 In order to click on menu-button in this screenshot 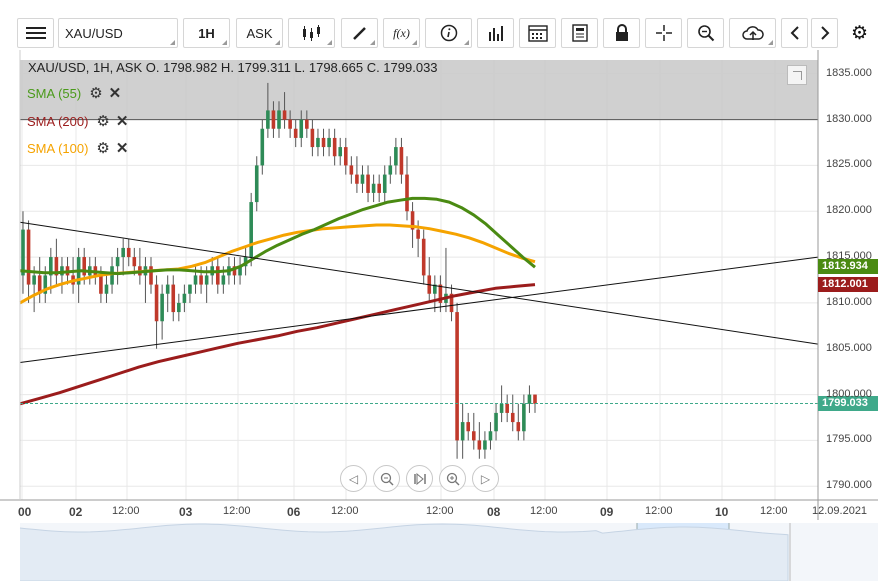, I will do `click(35, 33)`.